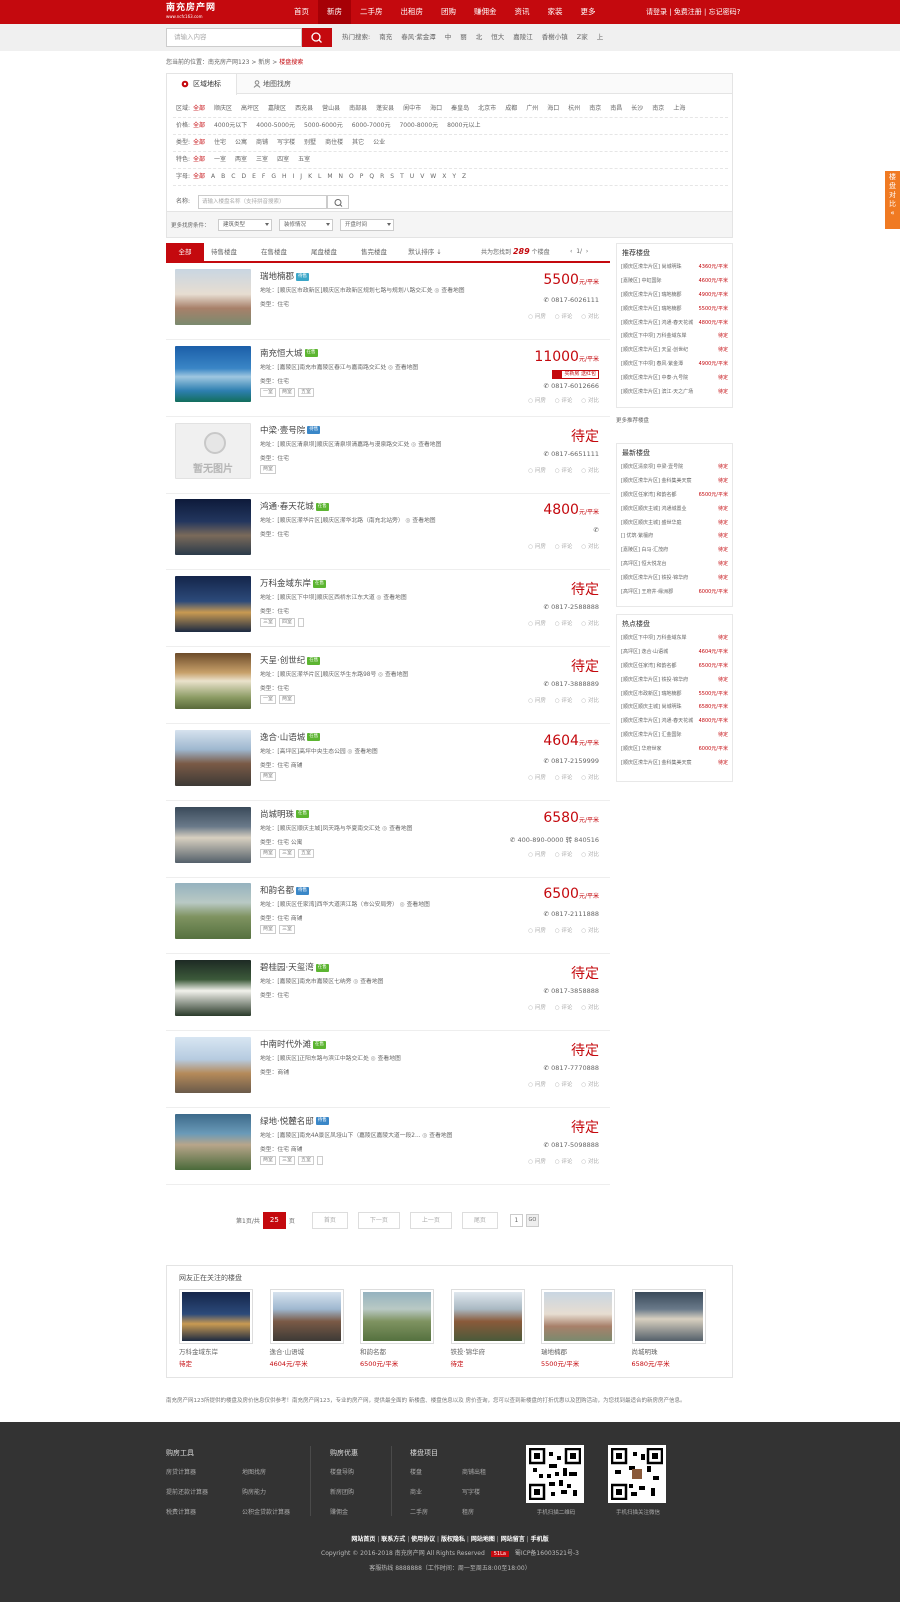  Describe the element at coordinates (574, 108) in the screenshot. I see `filter-option: 杭州` at that location.